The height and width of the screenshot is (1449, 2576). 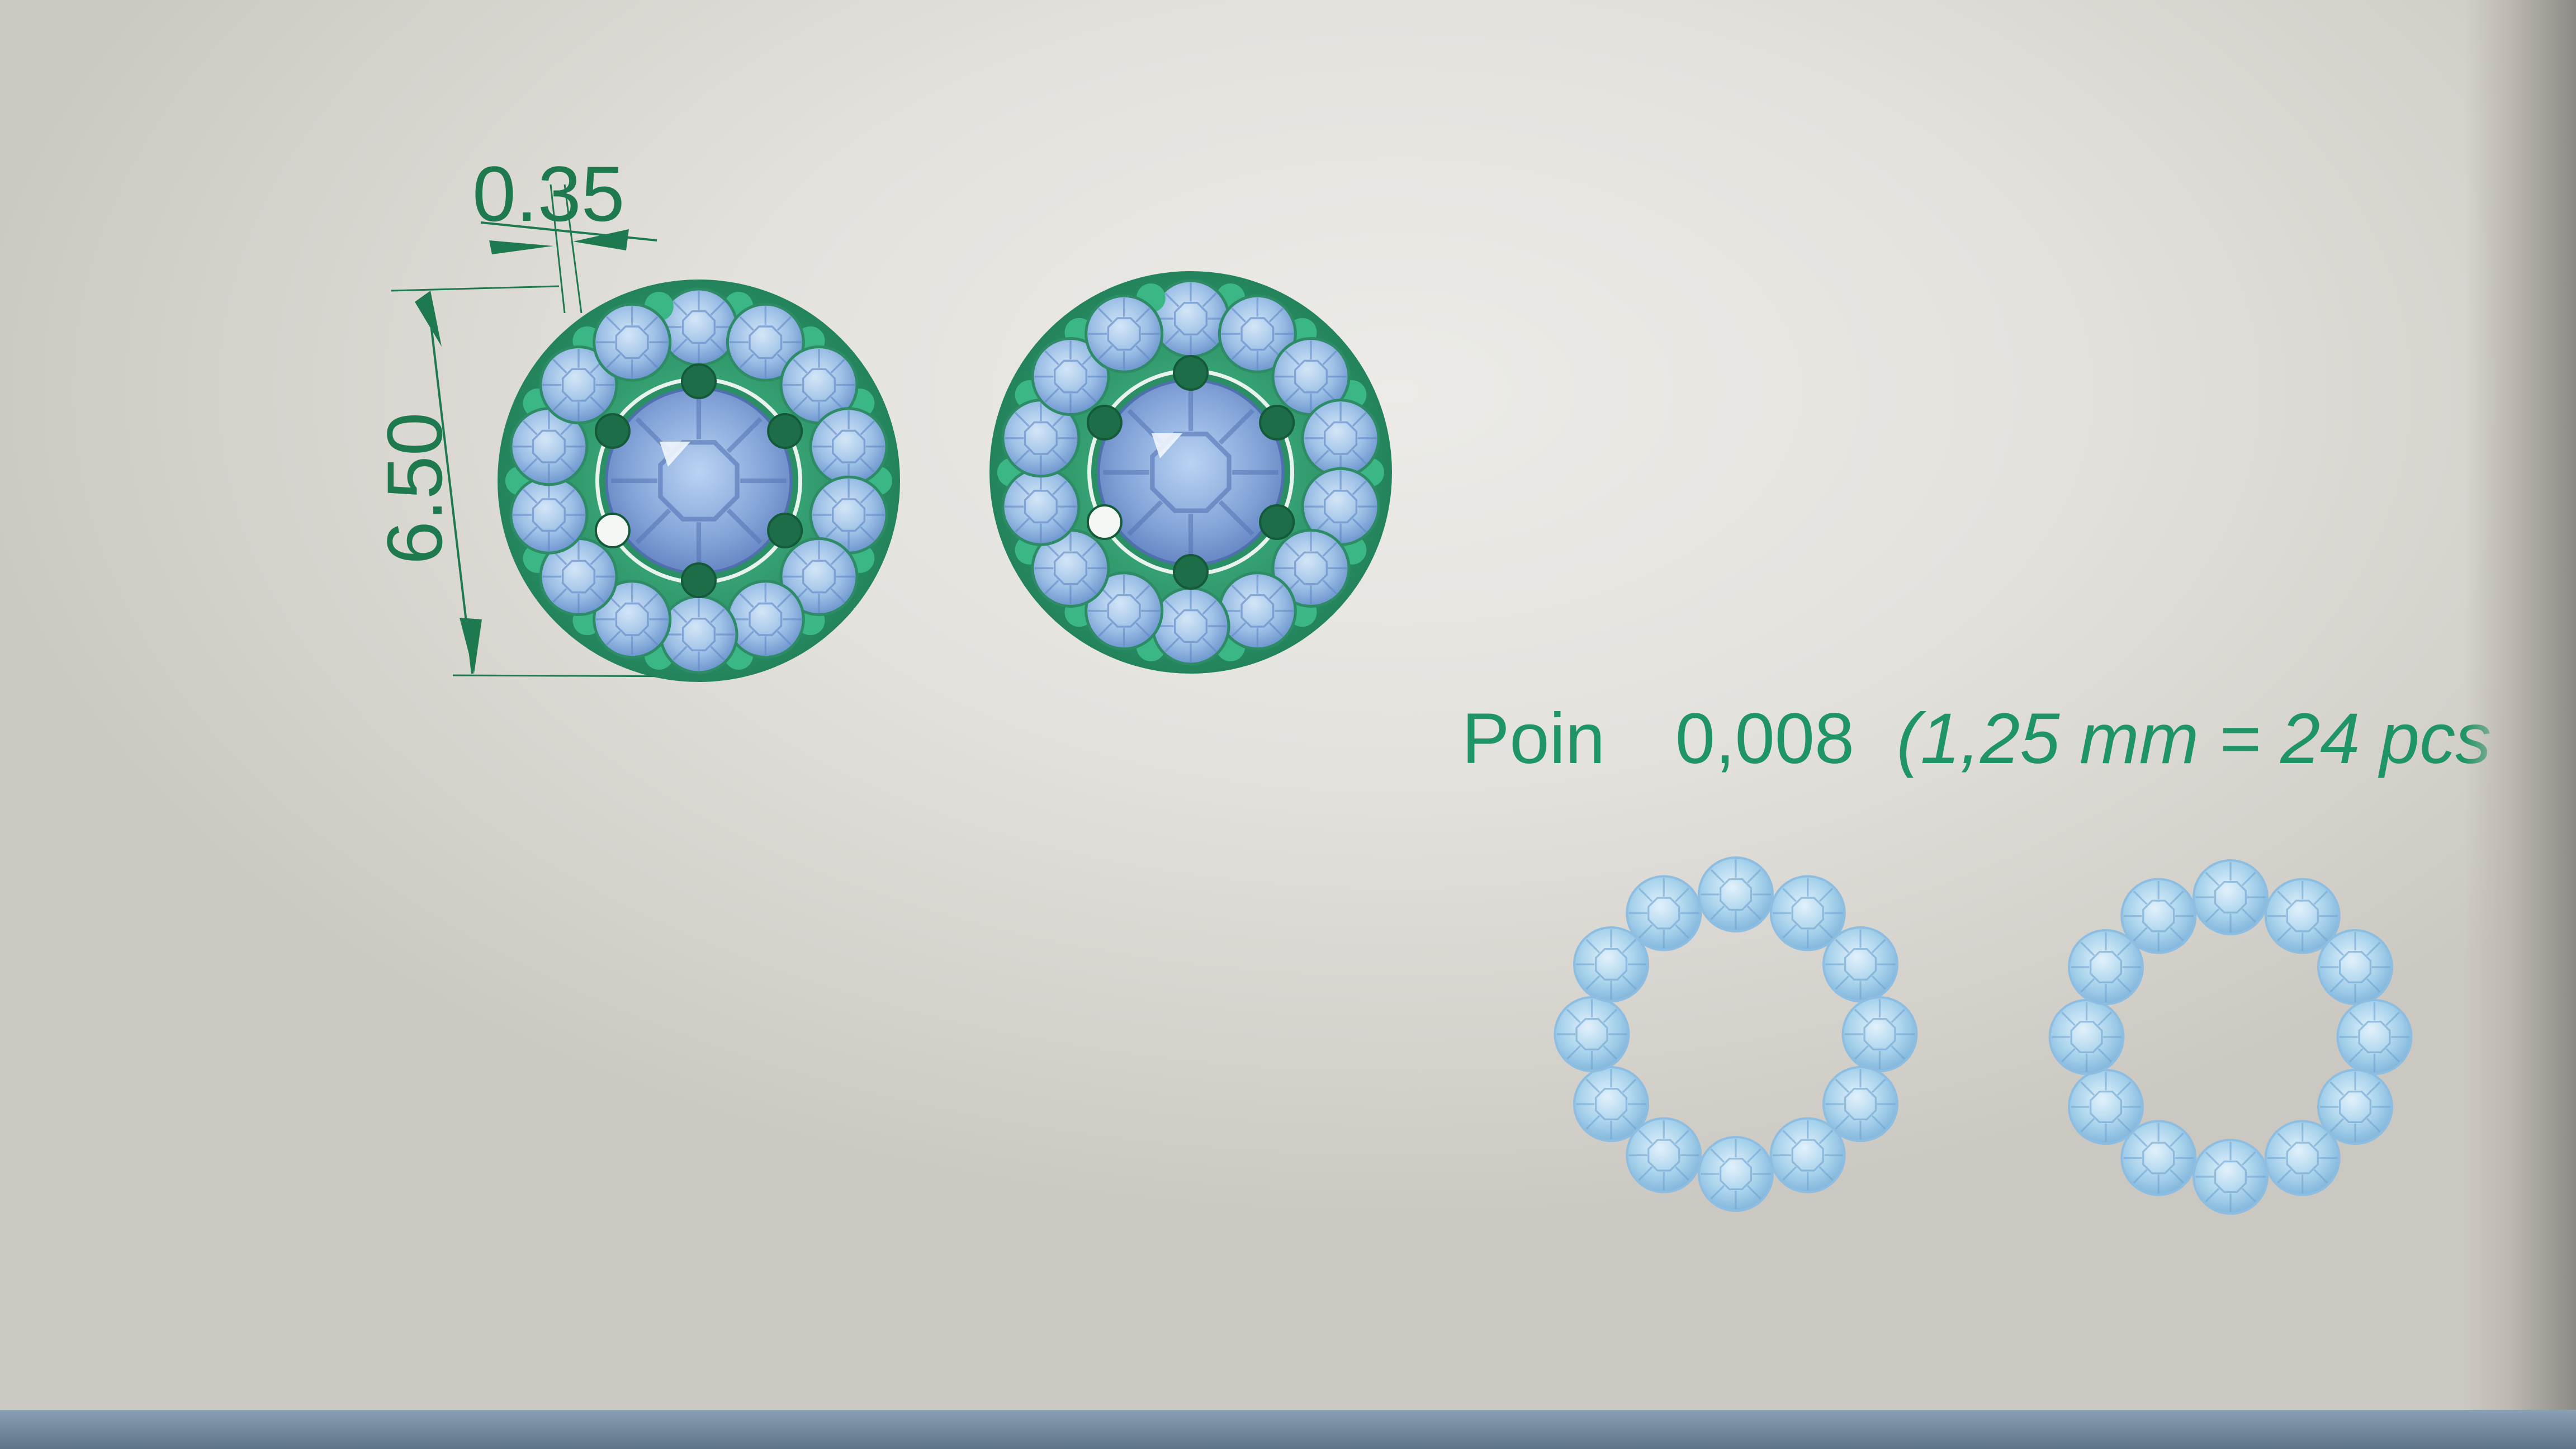 What do you see at coordinates (429, 319) in the screenshot?
I see `height-arrow-top` at bounding box center [429, 319].